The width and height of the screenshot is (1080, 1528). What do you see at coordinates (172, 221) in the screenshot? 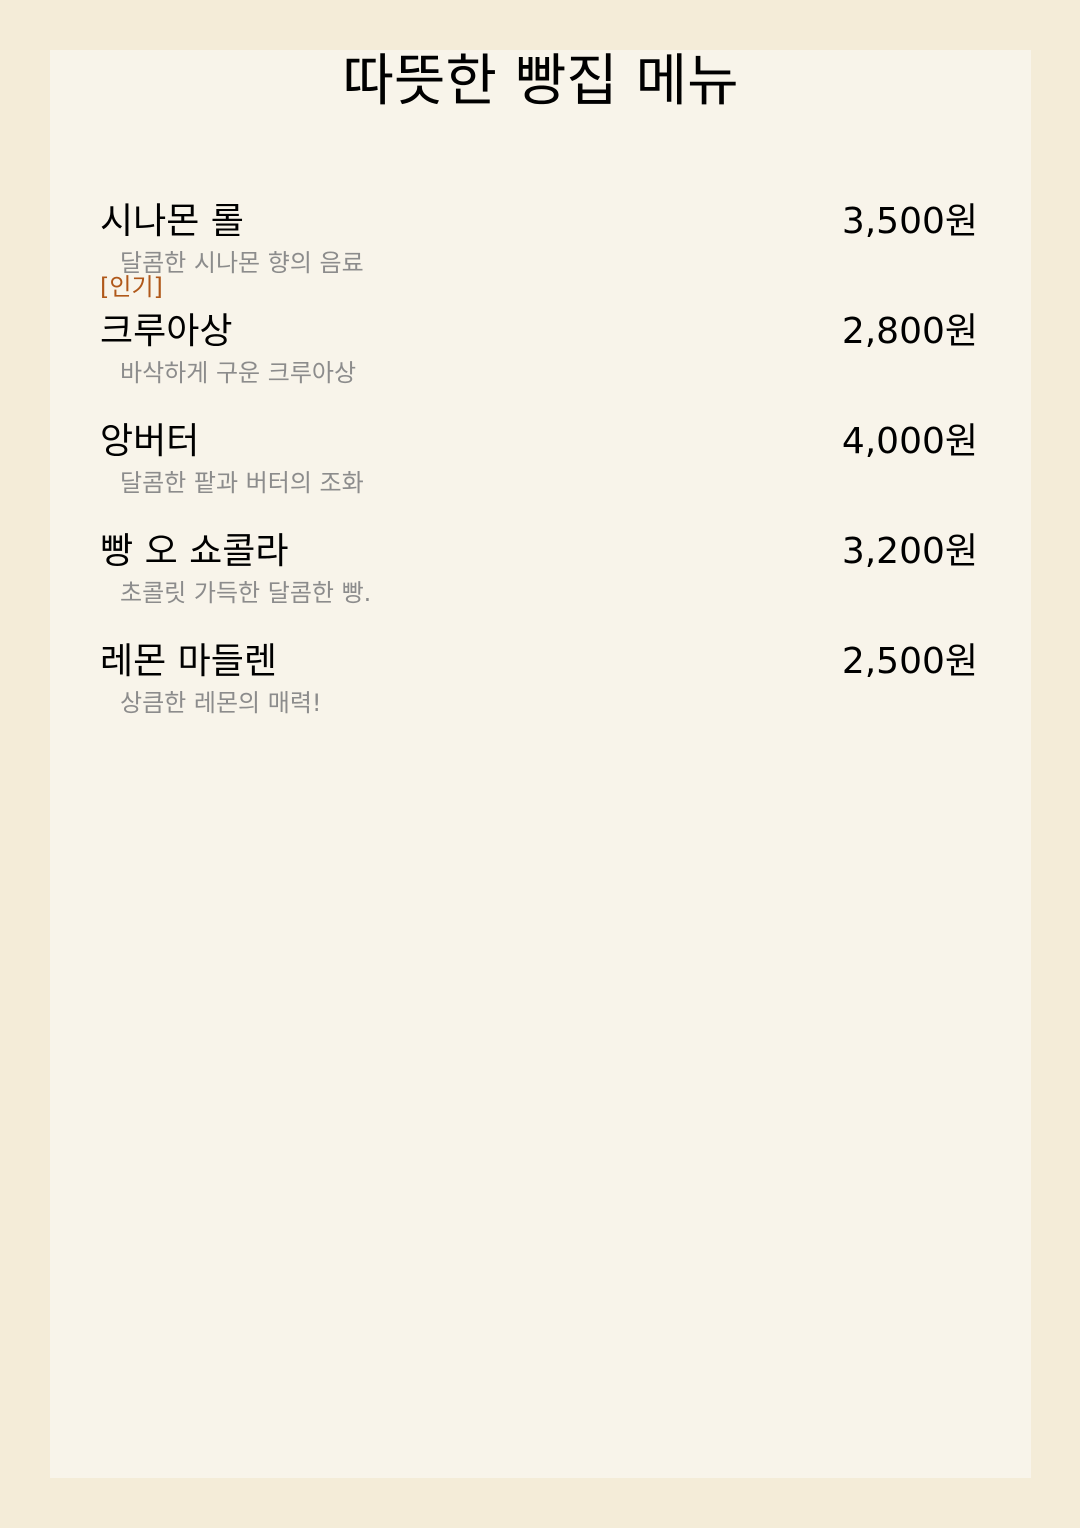
I see `item-name: 시나몬 롤` at bounding box center [172, 221].